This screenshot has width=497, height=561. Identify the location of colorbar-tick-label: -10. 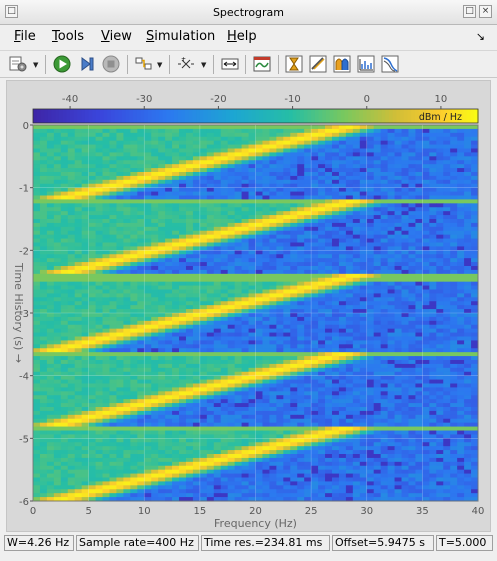
(292, 99).